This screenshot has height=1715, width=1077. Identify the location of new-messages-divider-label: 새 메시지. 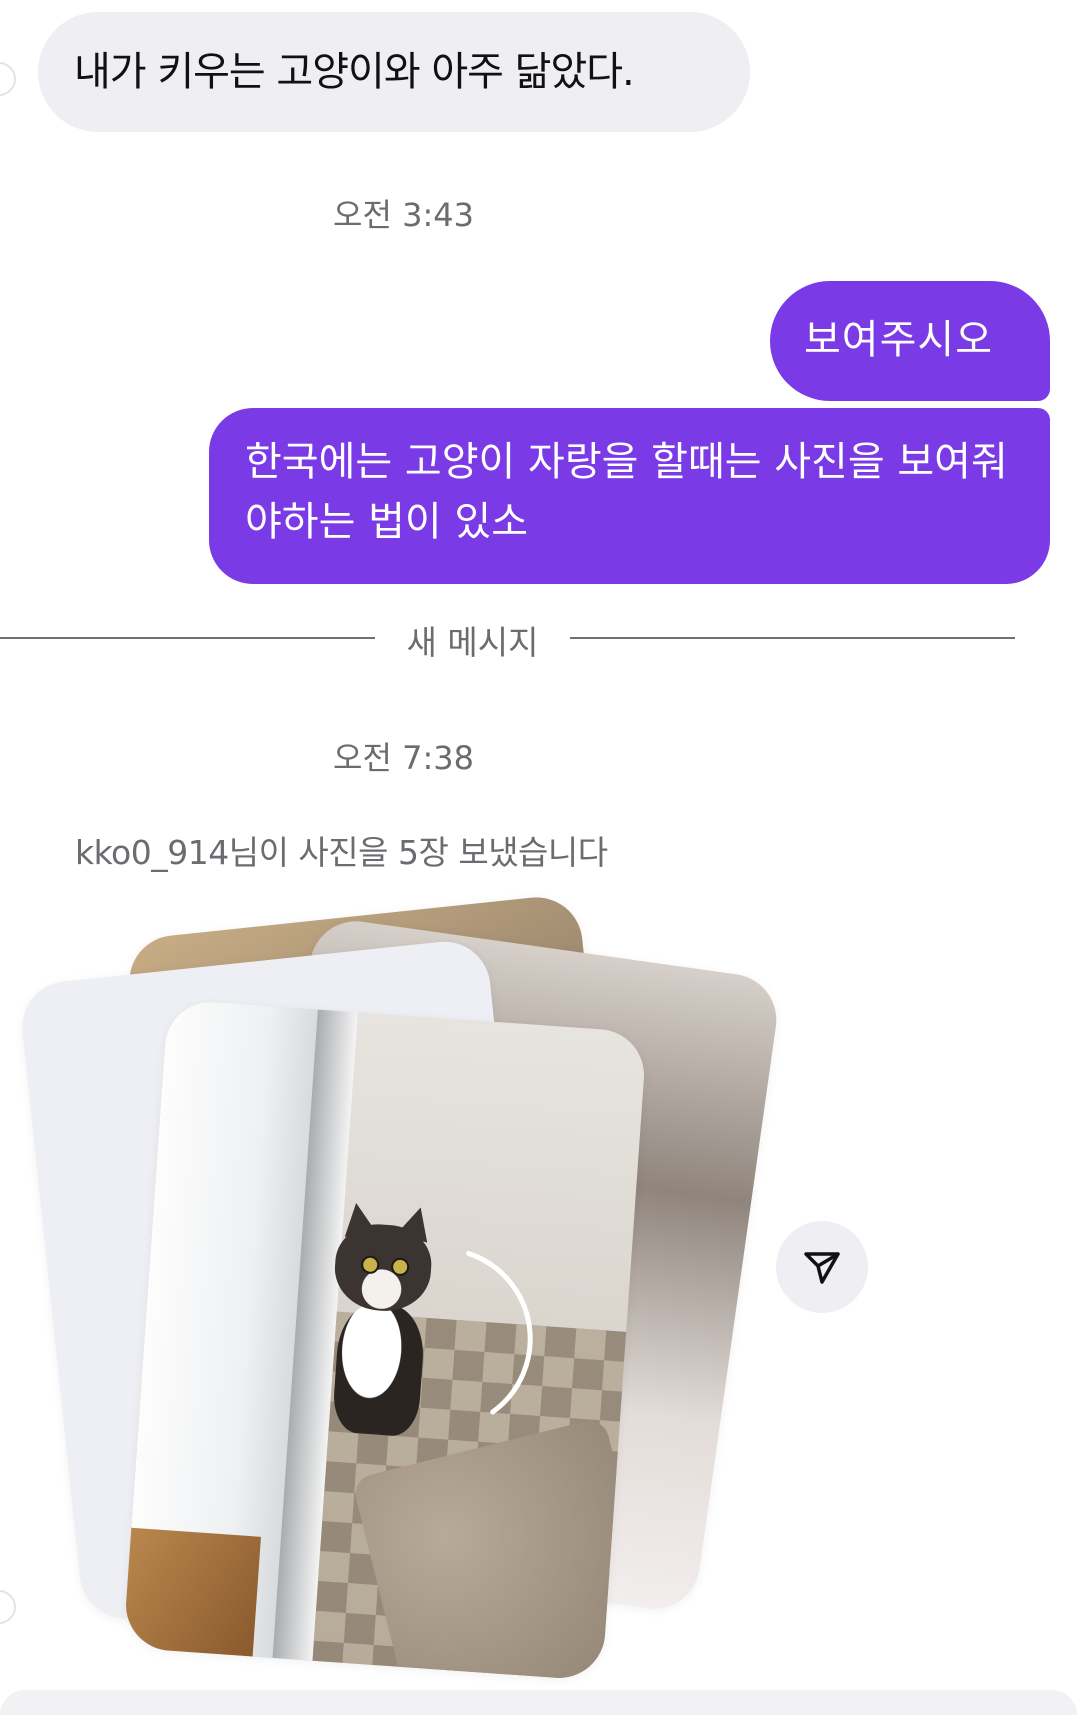
(472, 642).